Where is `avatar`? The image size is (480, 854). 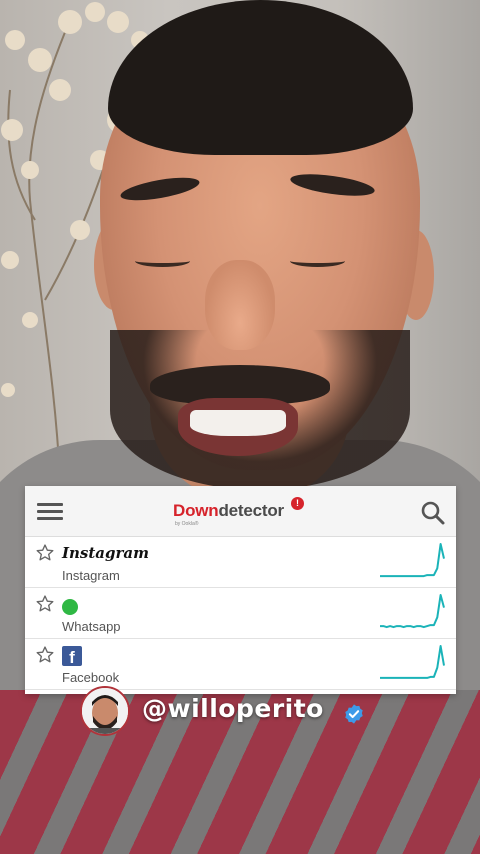
avatar is located at coordinates (105, 711).